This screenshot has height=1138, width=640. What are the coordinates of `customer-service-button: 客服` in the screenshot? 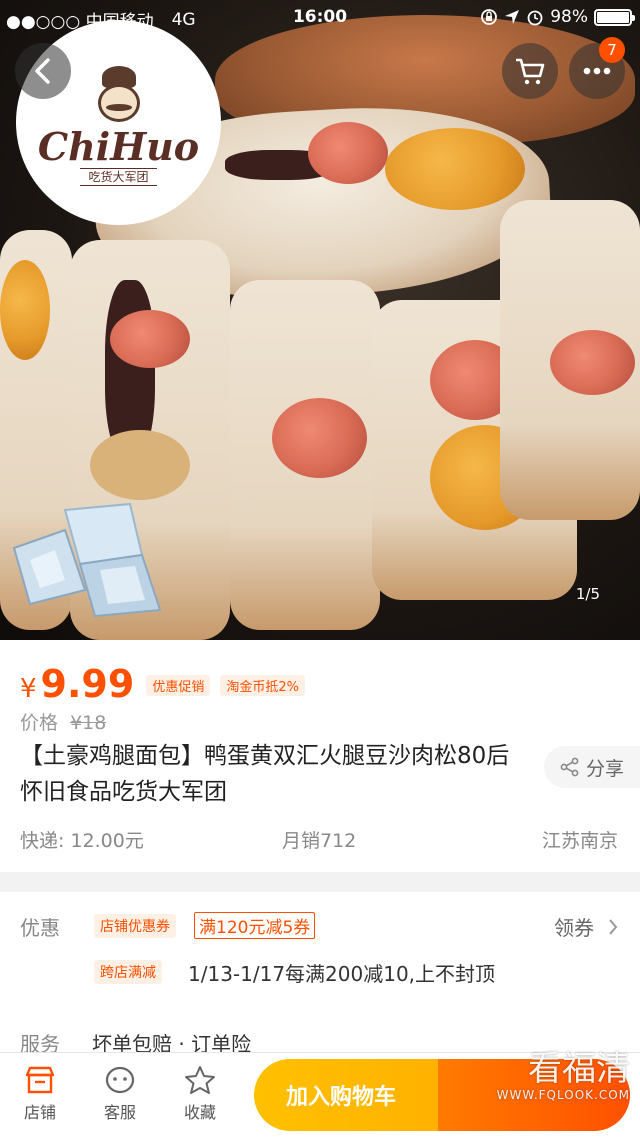 It's located at (120, 1092).